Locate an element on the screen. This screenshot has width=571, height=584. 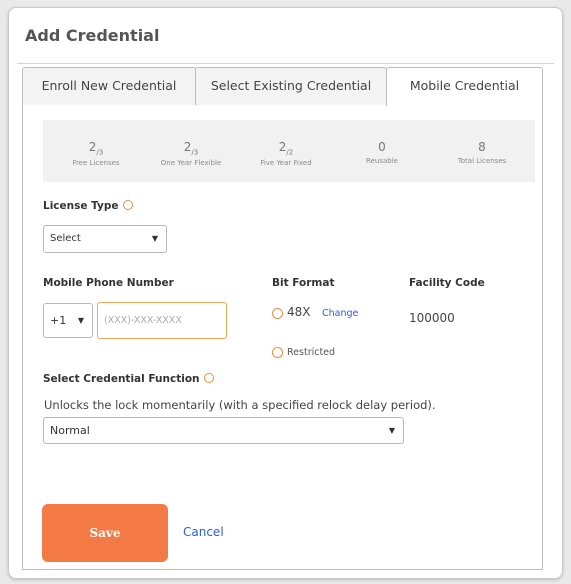
bit-format-label: Bit Format is located at coordinates (303, 283).